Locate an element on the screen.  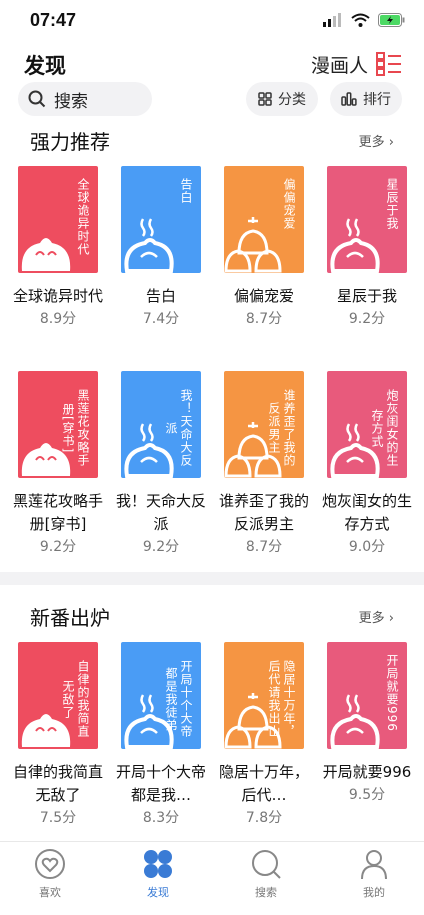
rank-label: 排行 is located at coordinates (377, 100).